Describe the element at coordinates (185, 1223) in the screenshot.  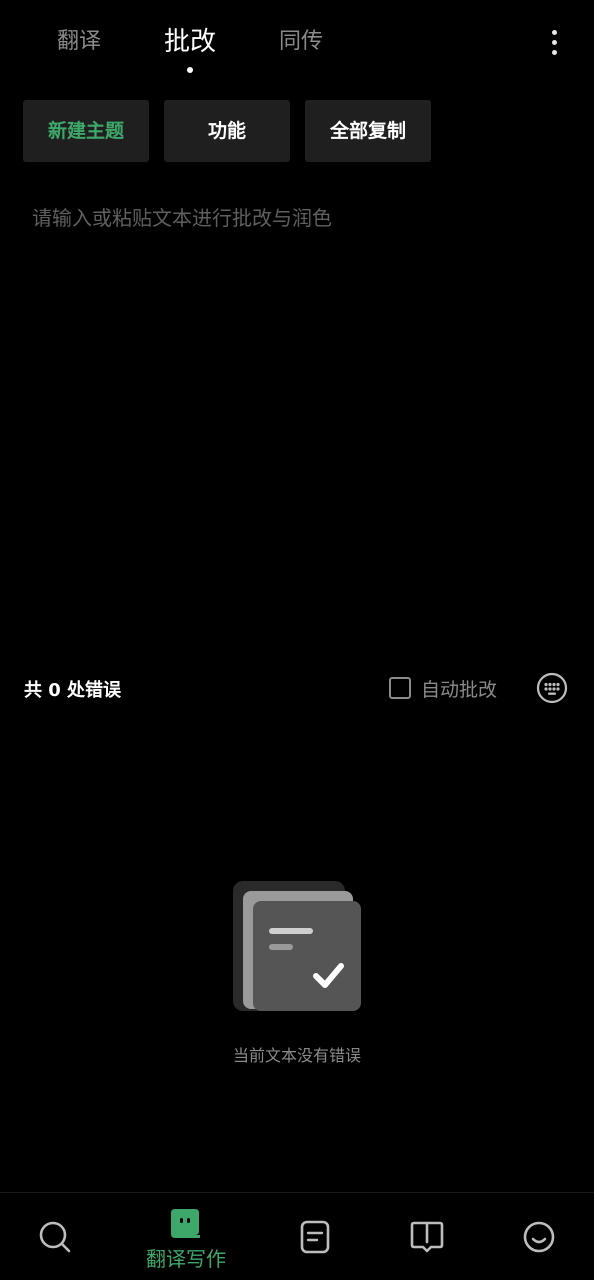
I see `assistant-chat-icon` at that location.